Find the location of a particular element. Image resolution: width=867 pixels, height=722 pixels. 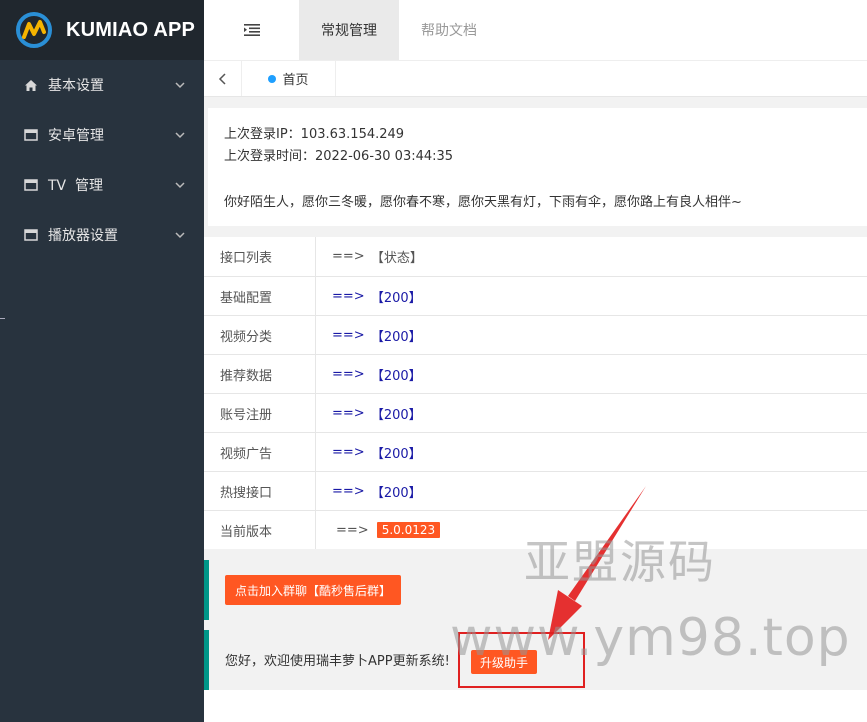

chevron-left-icon is located at coordinates (222, 78).